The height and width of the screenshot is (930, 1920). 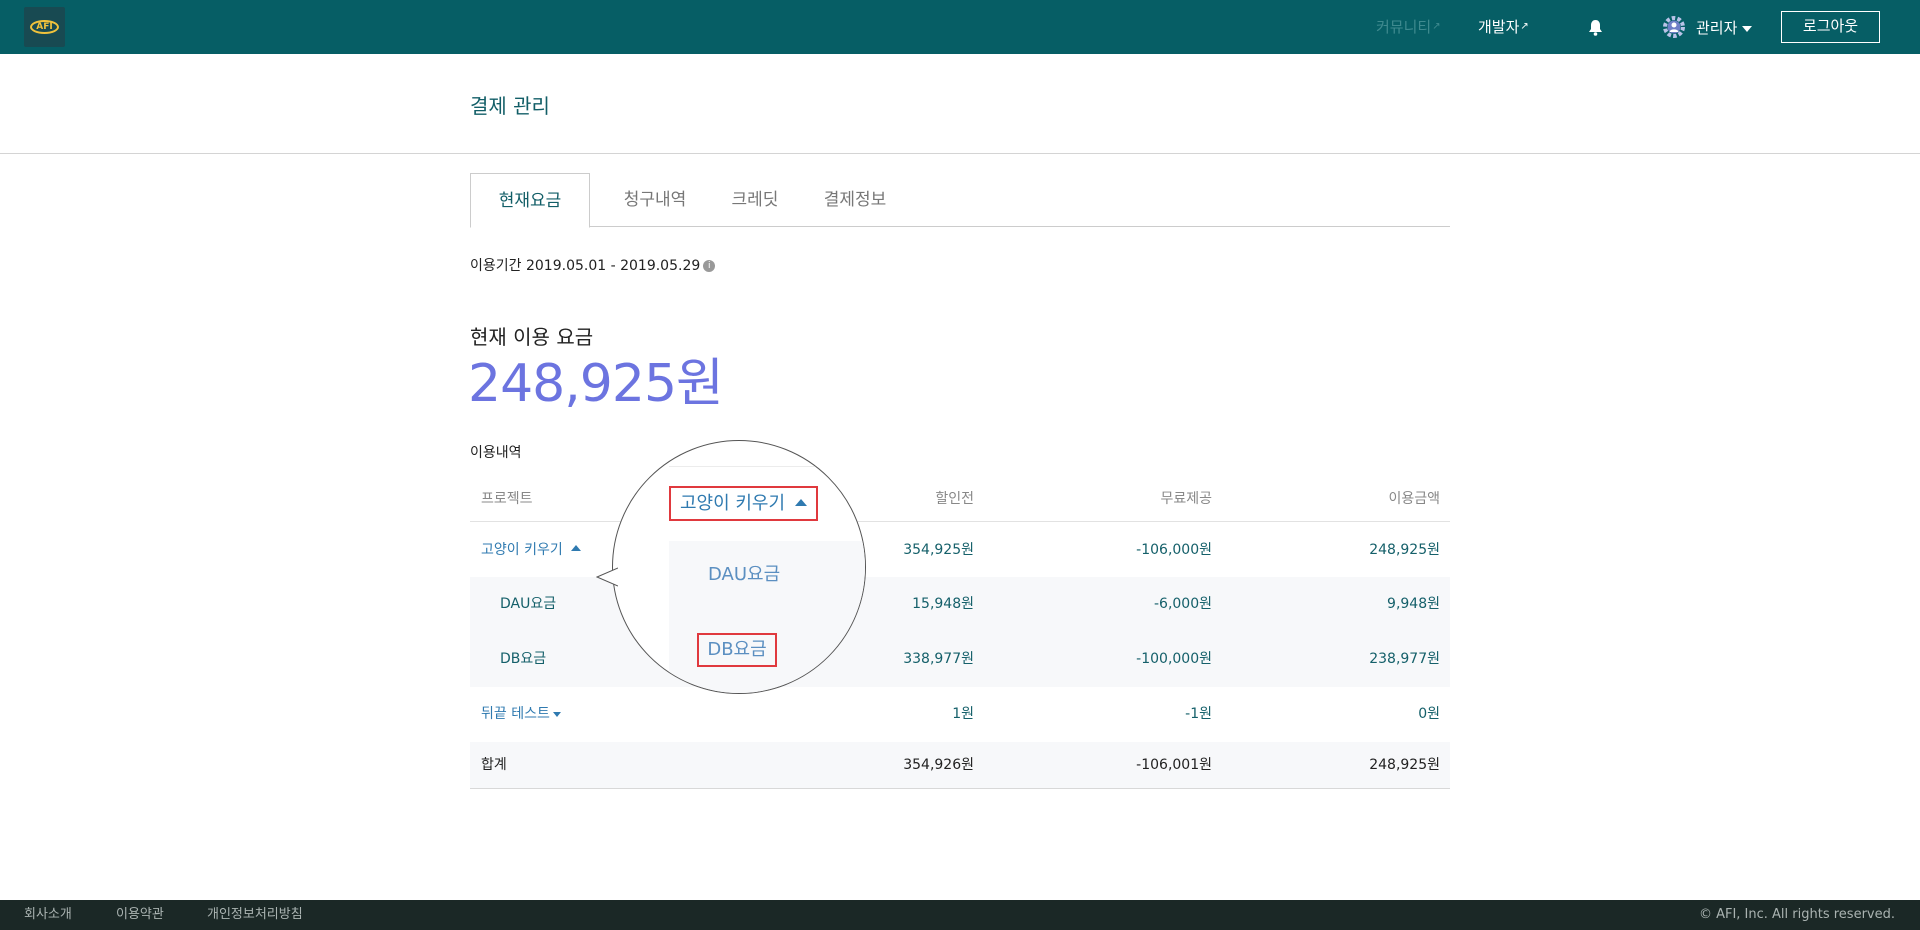 What do you see at coordinates (528, 604) in the screenshot?
I see `sub-item-name: DAU요금` at bounding box center [528, 604].